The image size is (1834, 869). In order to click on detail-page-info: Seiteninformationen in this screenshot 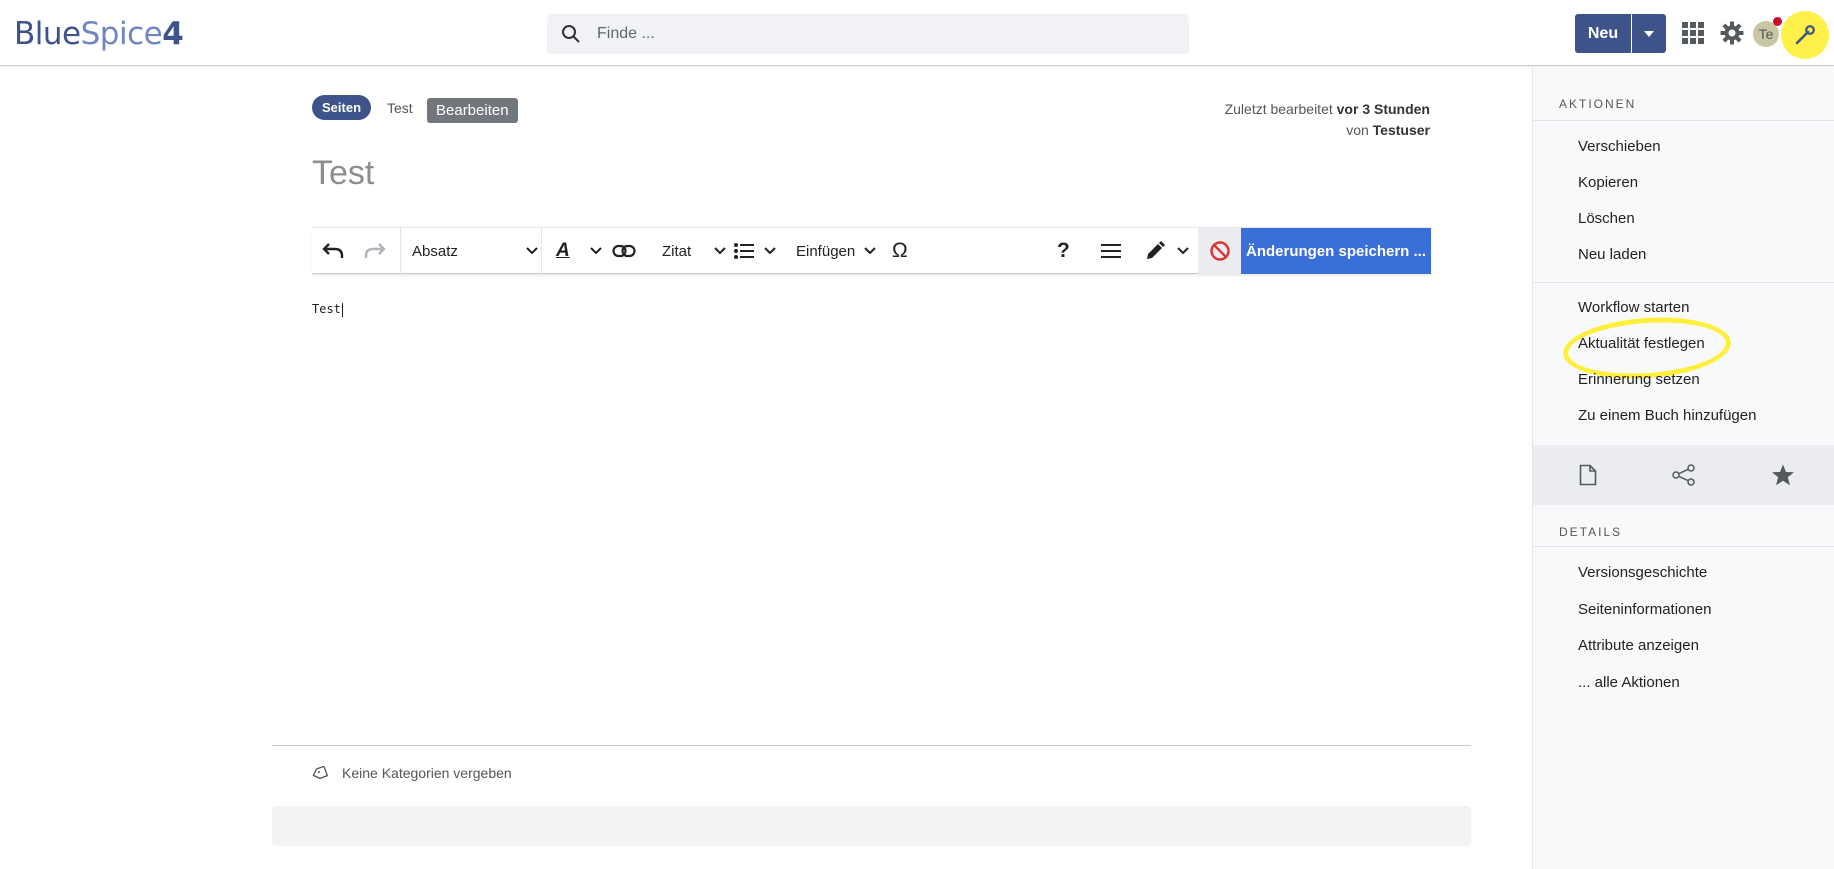, I will do `click(1644, 609)`.